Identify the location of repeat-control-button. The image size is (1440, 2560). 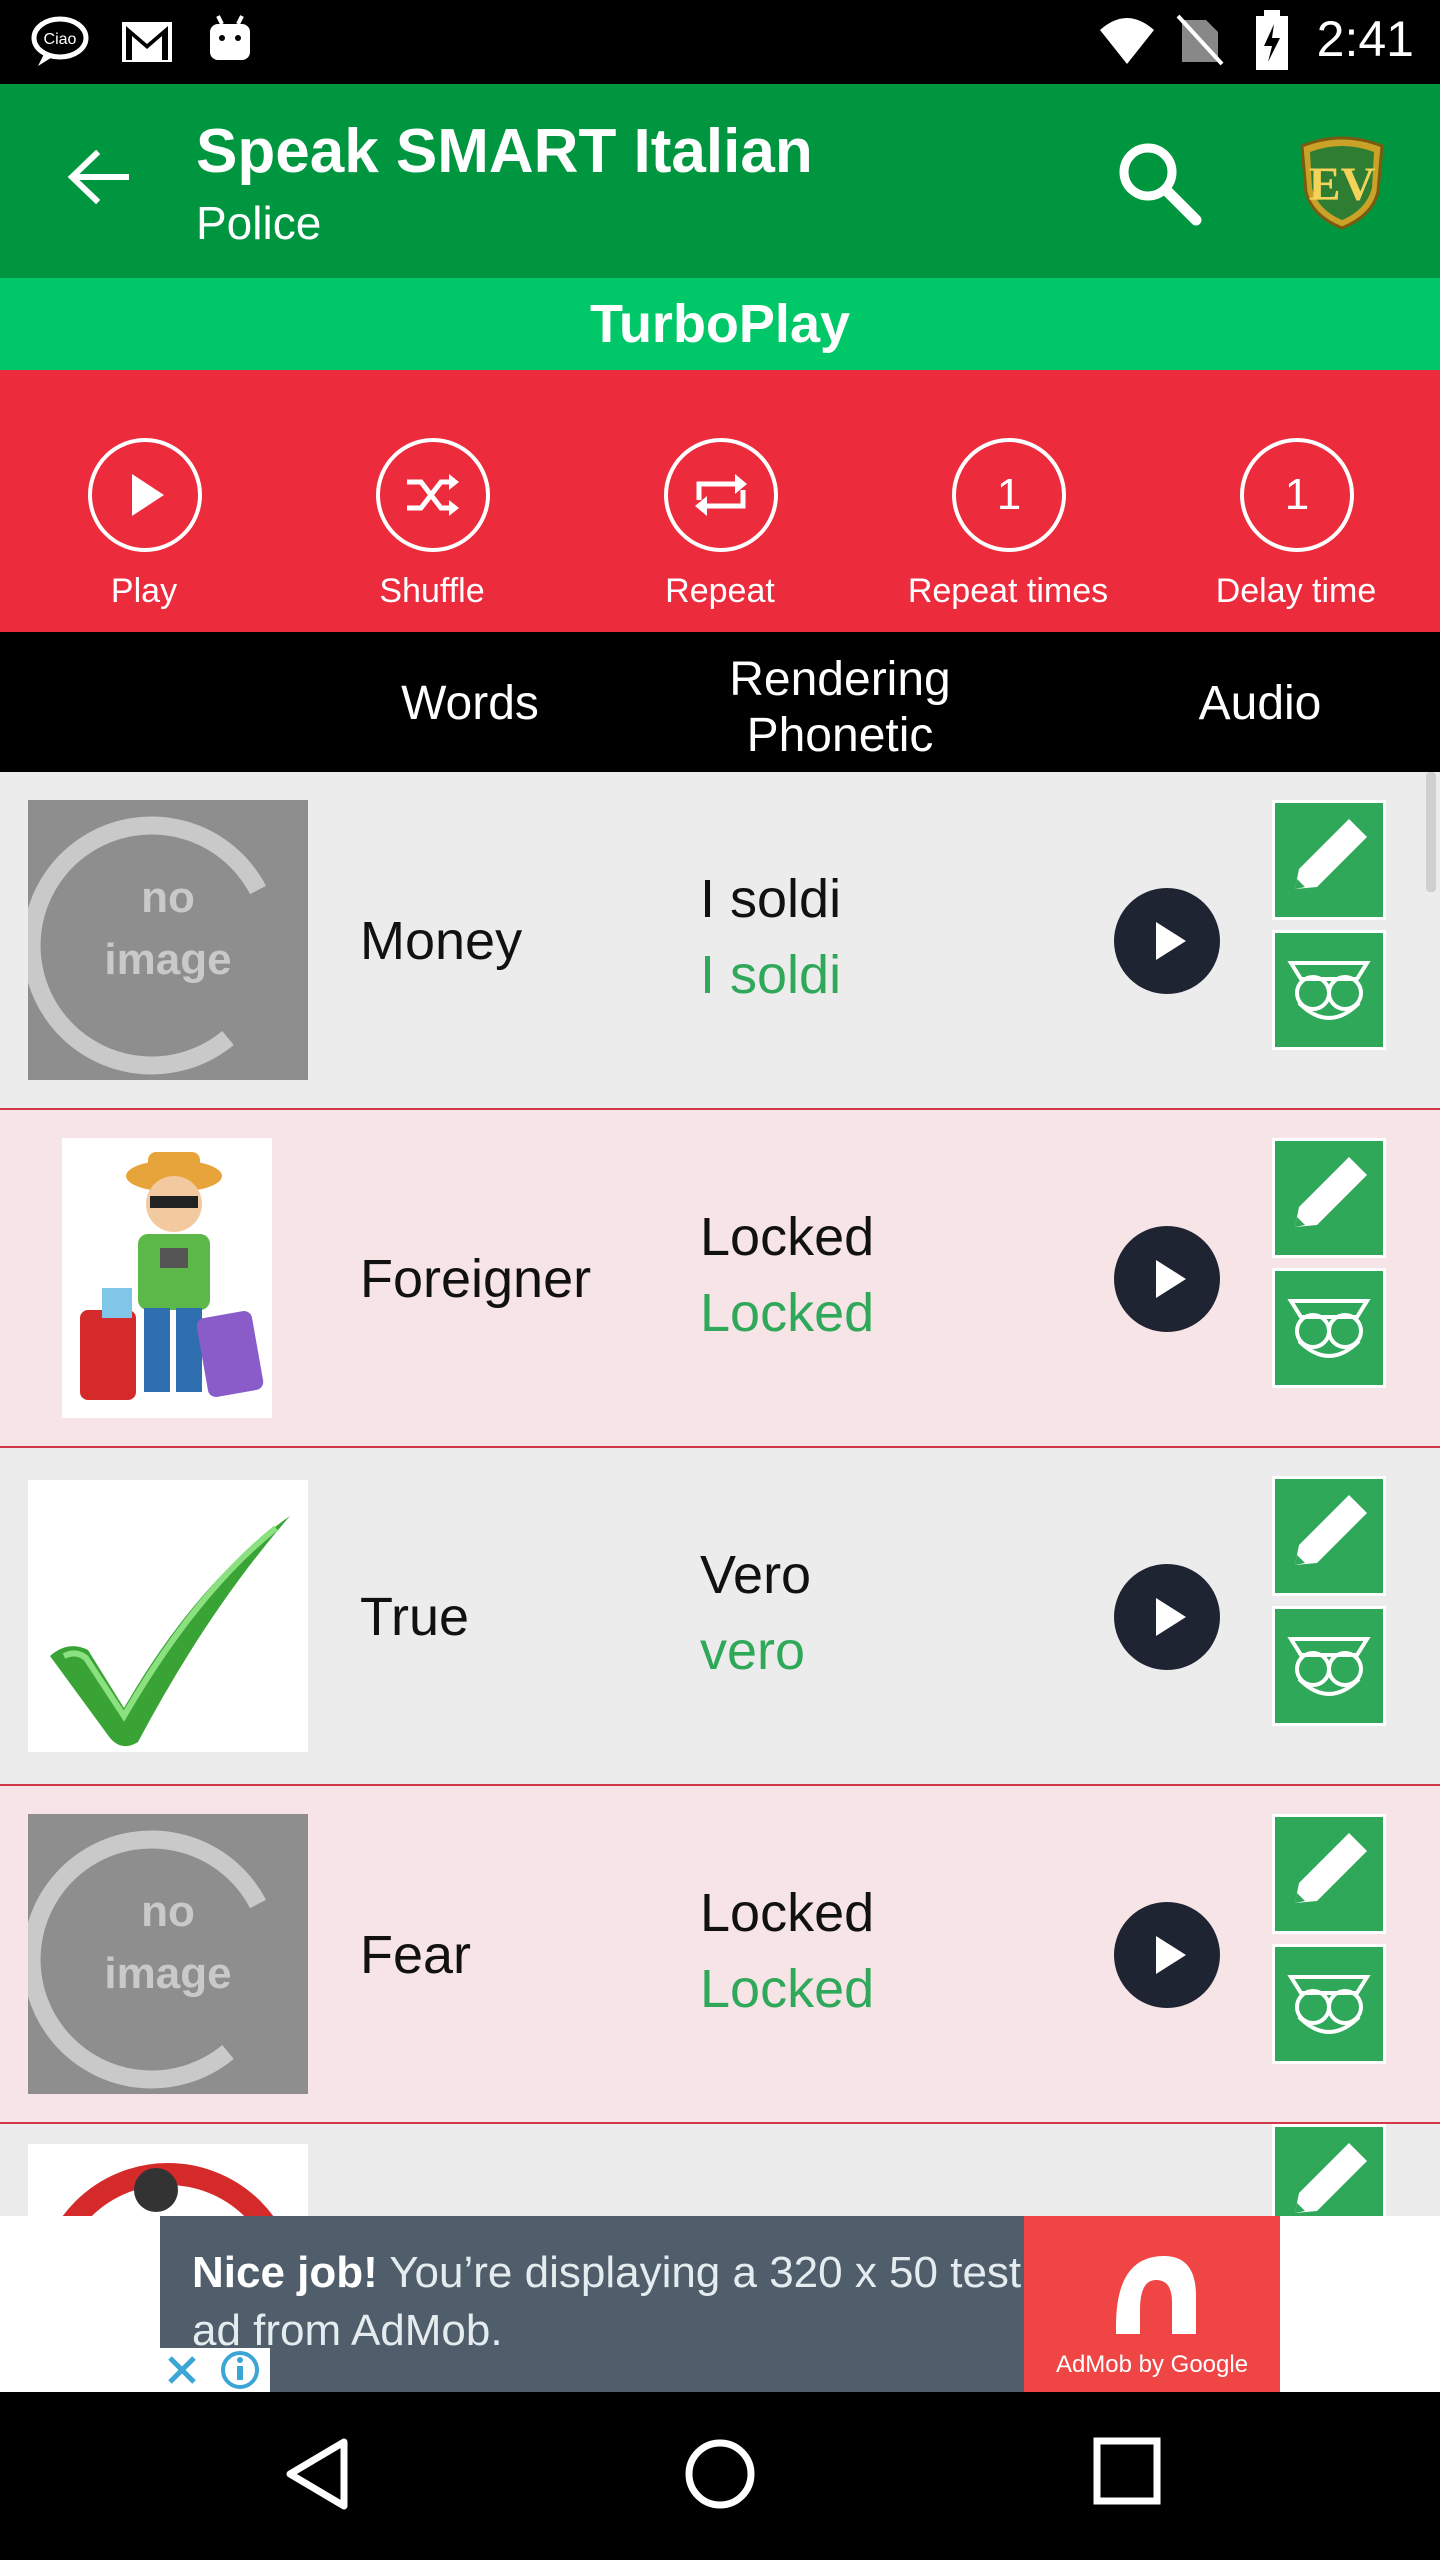
(721, 495).